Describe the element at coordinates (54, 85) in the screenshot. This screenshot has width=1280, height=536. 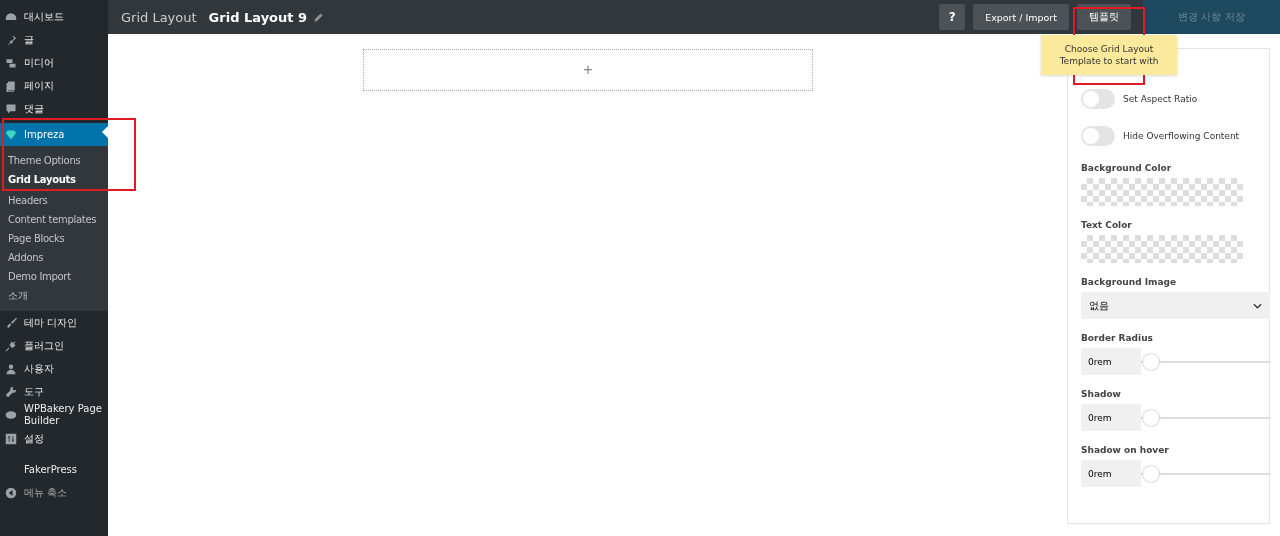
I see `sidebar-item: 페이지` at that location.